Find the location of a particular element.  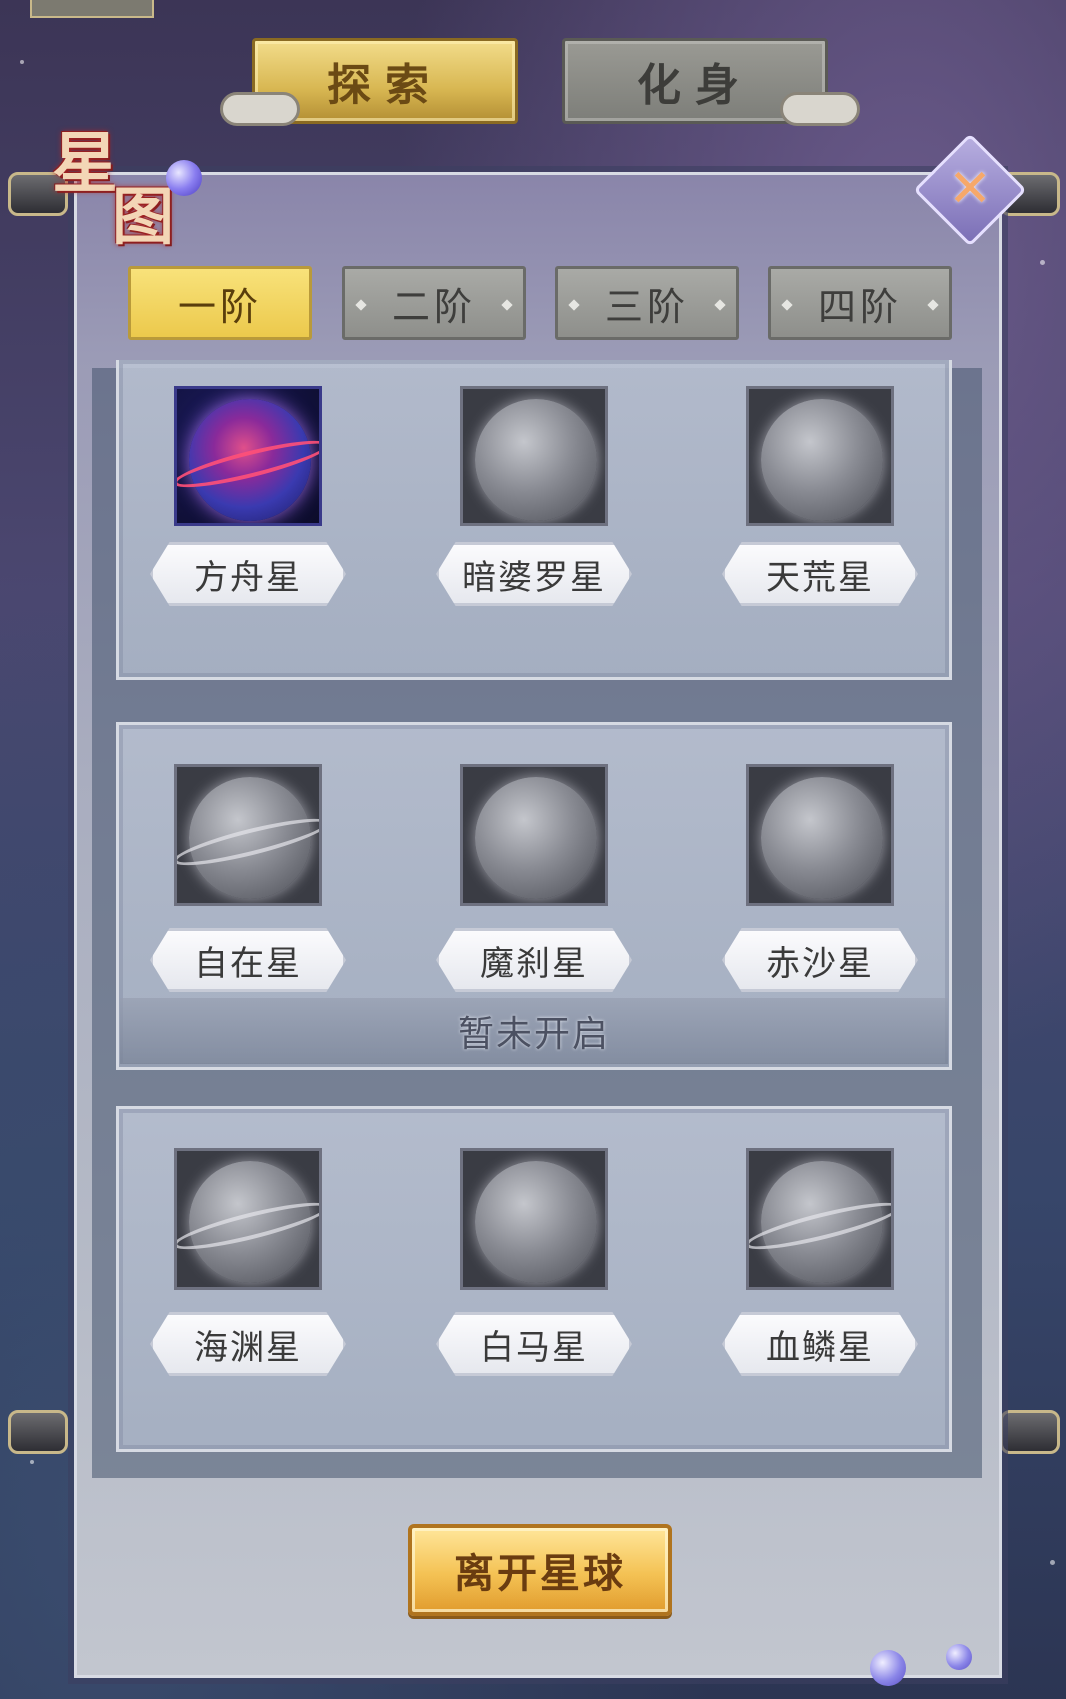

planet-image-tianhuang is located at coordinates (820, 456).